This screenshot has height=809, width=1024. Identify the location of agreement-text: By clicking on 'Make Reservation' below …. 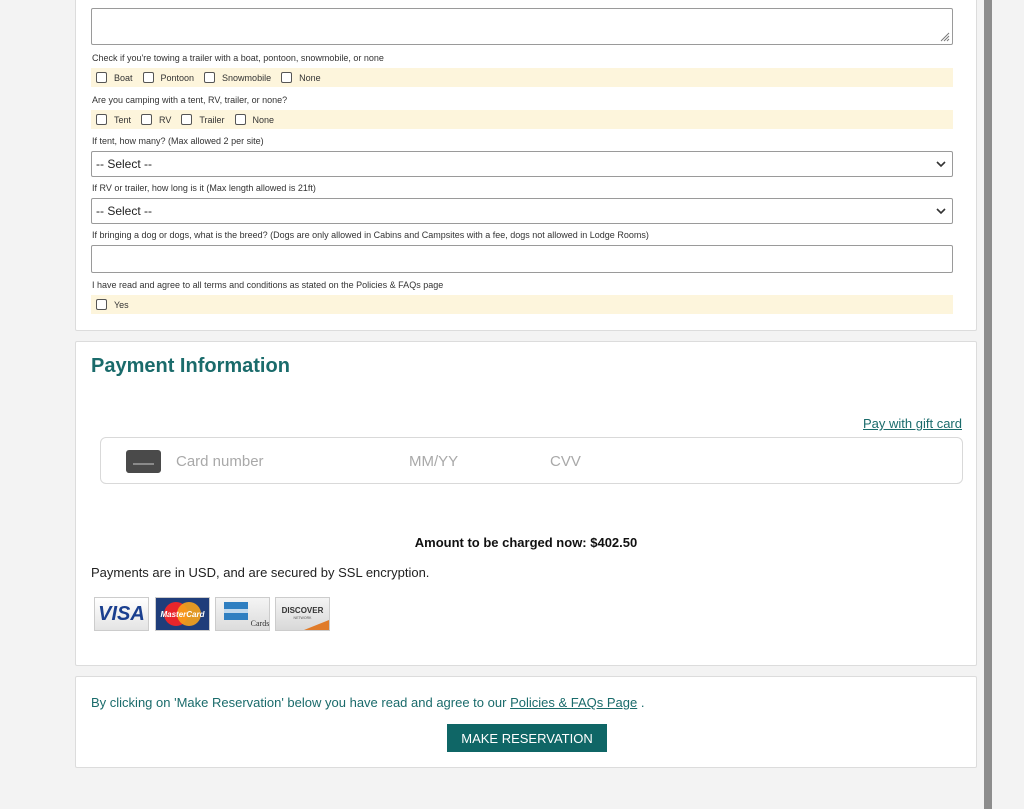
(368, 702).